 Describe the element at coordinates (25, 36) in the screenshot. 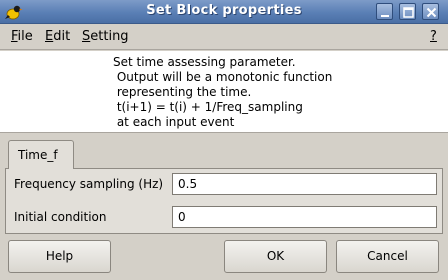

I see `menu-file-label: ile` at that location.